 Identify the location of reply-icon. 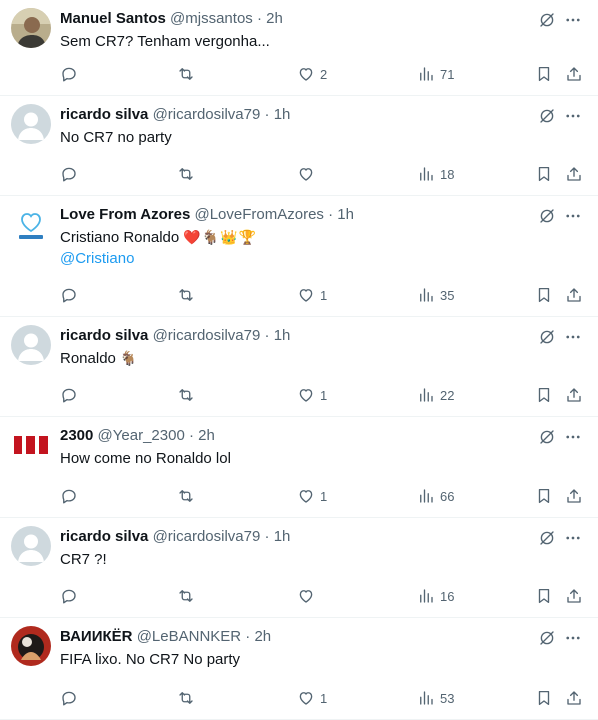
(69, 295).